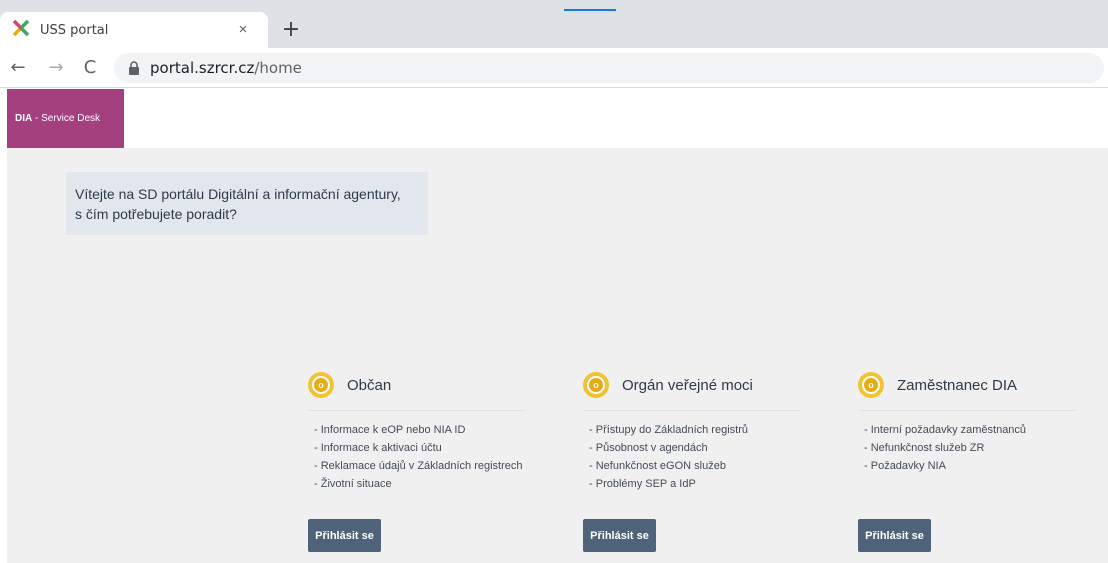 The height and width of the screenshot is (563, 1108). Describe the element at coordinates (894, 535) in the screenshot. I see `login-button-zamestnanec: Přihlásit se` at that location.